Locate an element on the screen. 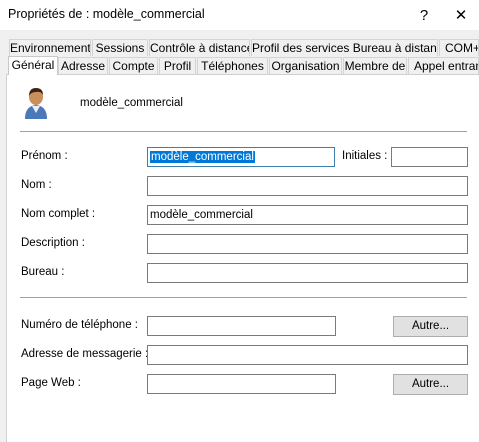 The image size is (479, 442). prenom-label: Prénom : is located at coordinates (44, 156).